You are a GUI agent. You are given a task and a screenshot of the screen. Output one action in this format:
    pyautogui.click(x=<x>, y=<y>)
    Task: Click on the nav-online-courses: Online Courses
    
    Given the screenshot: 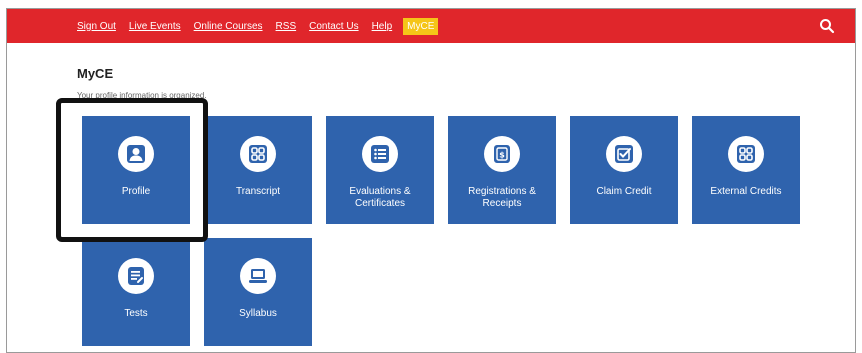 What is the action you would take?
    pyautogui.click(x=228, y=26)
    